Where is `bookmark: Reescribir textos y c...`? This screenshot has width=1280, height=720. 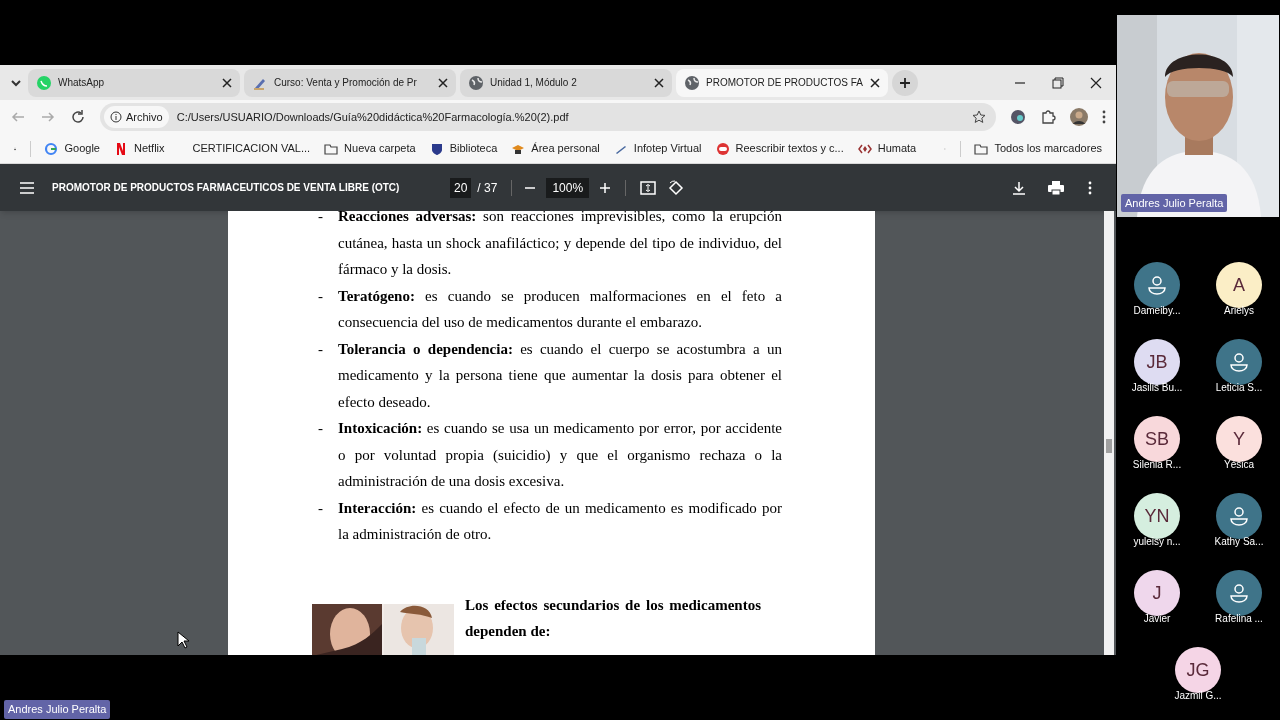 bookmark: Reescribir textos y c... is located at coordinates (779, 148).